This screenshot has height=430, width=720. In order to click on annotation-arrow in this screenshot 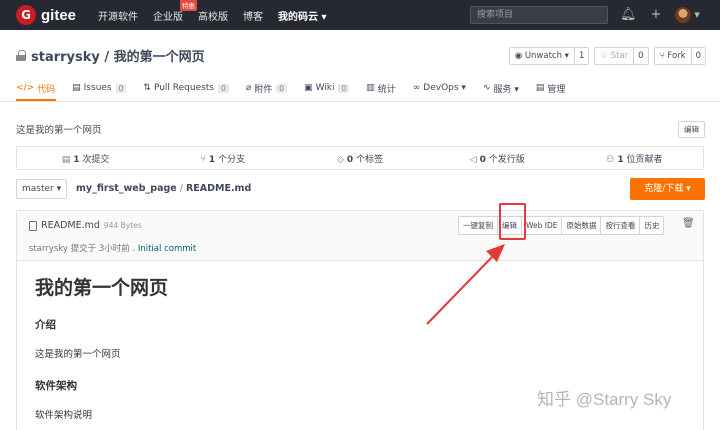, I will do `click(465, 284)`.